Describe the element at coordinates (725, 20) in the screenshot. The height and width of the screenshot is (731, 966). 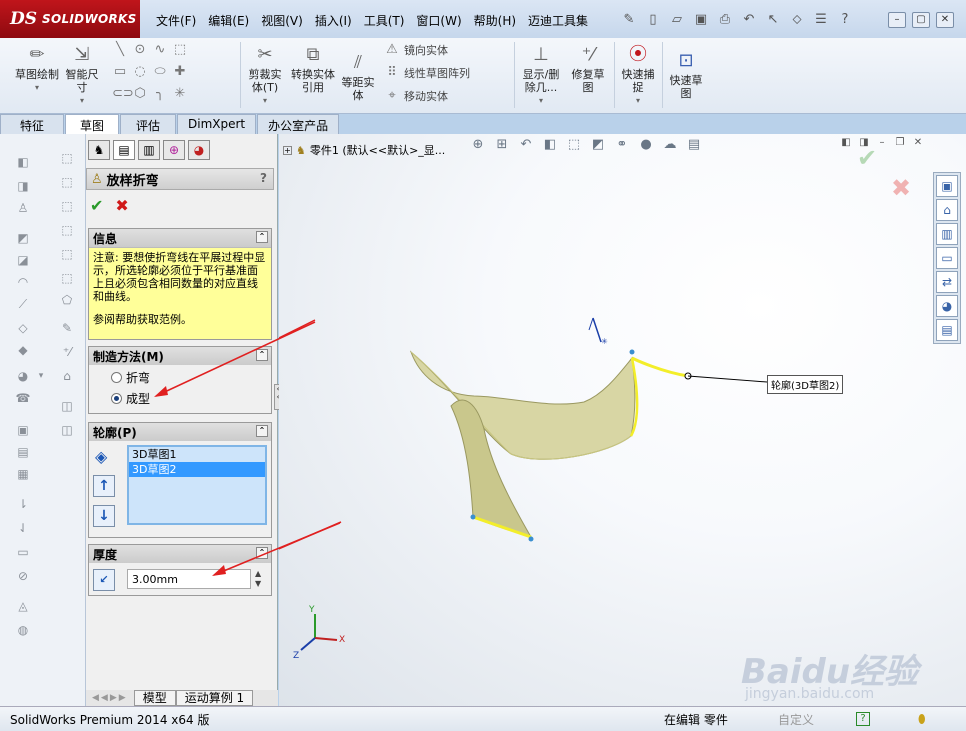
I see `print-icon: ⎙` at that location.